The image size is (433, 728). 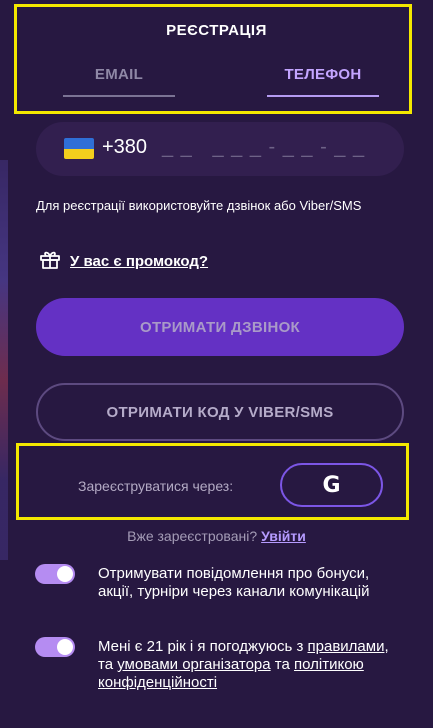 I want to click on promo-code-link: У вас є промокод?, so click(x=123, y=261).